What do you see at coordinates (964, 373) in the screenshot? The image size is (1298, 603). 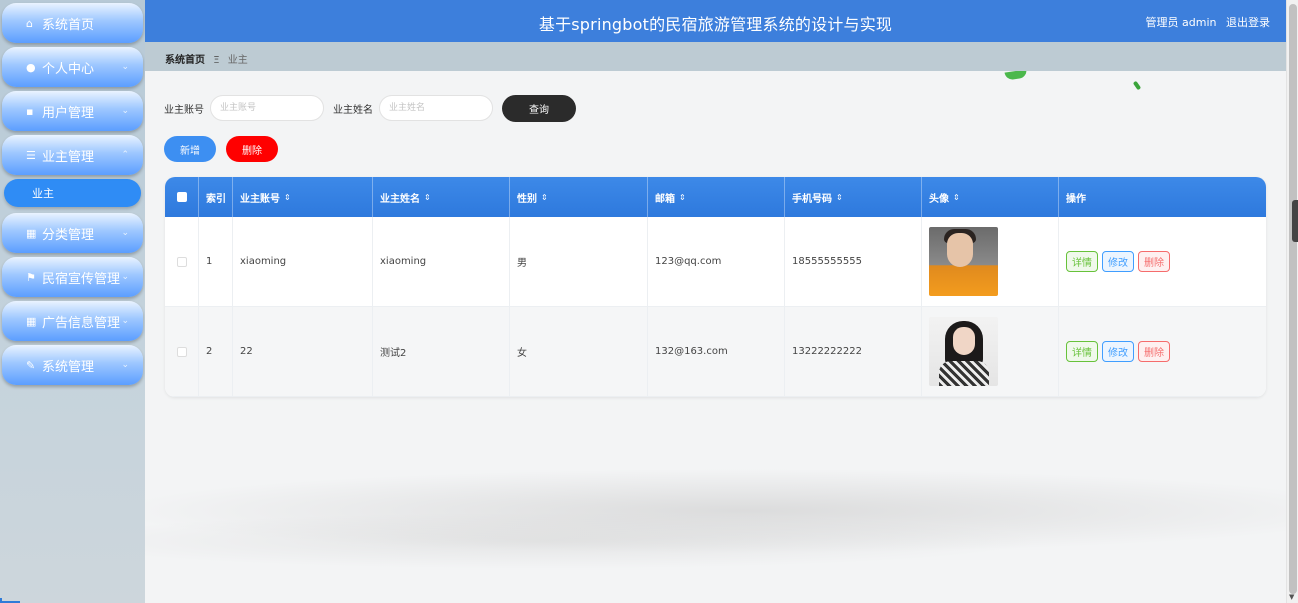 I see `avatar-shirt` at bounding box center [964, 373].